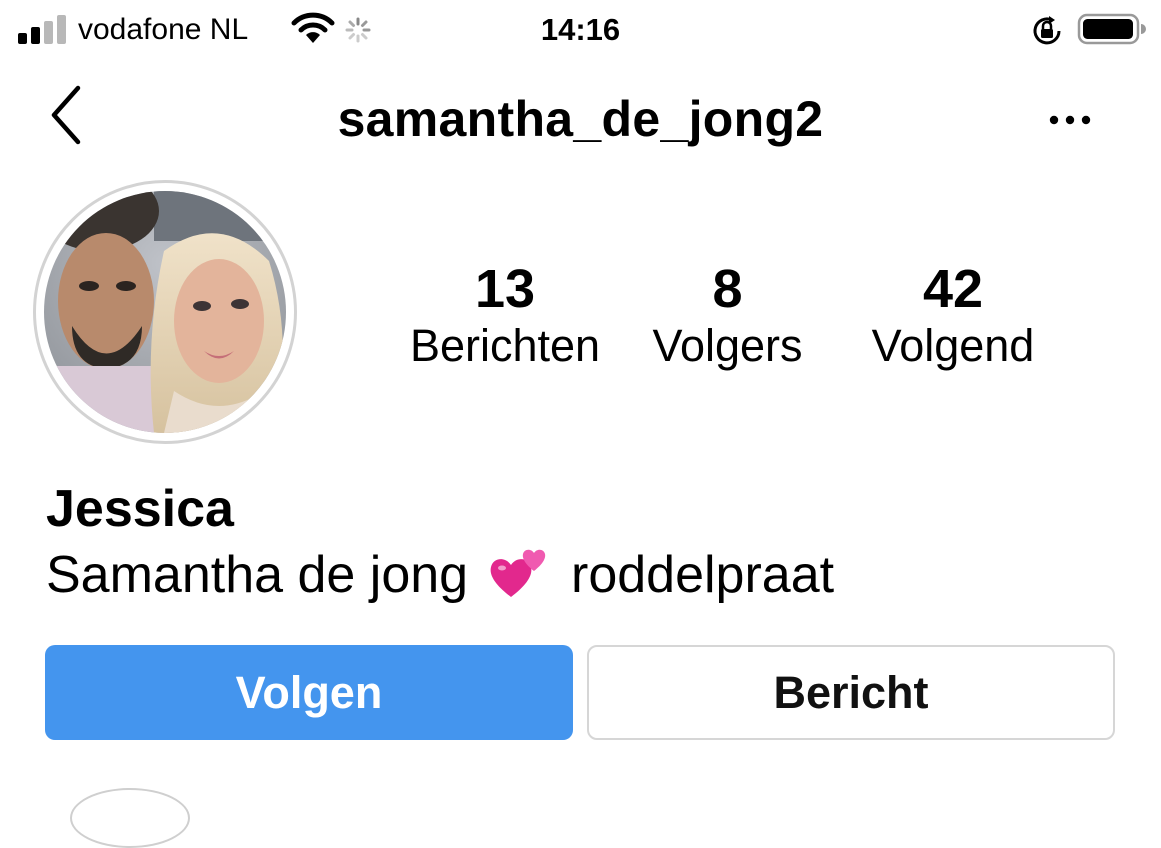 The image size is (1161, 848). I want to click on profile-username: samantha_de_jong2, so click(580, 119).